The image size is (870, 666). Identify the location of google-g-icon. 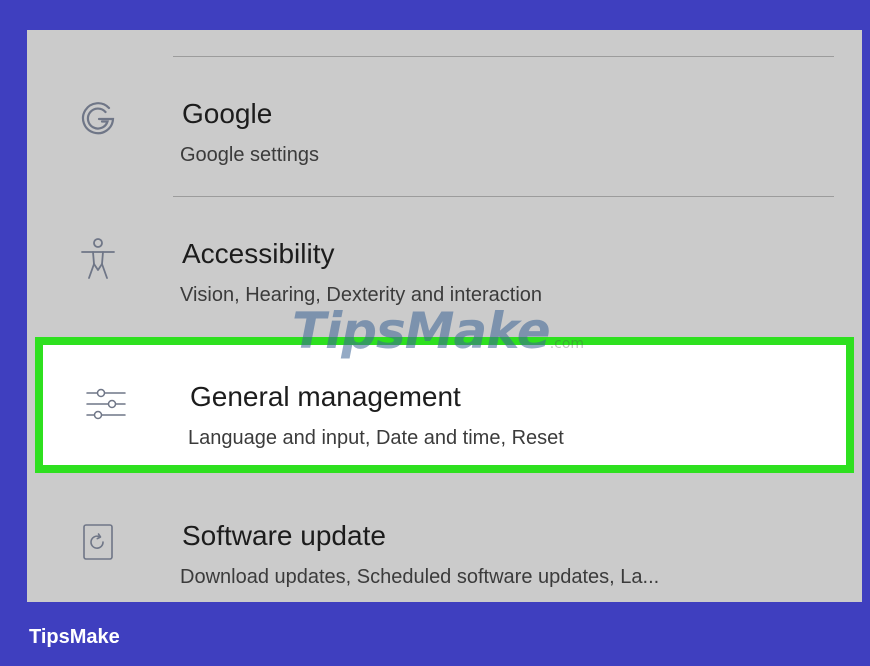
(98, 119).